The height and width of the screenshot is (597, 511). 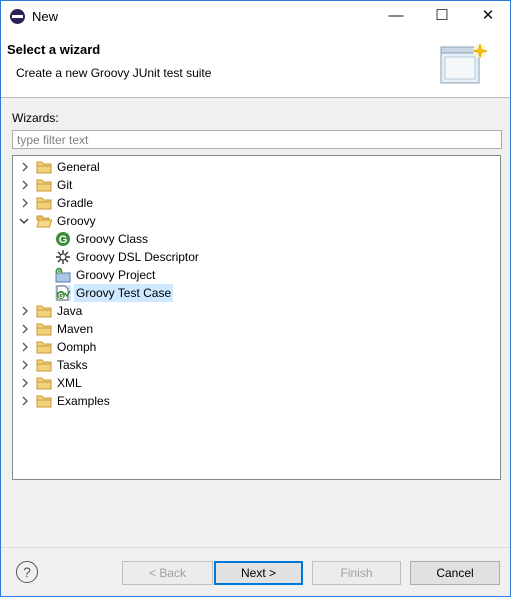 What do you see at coordinates (137, 257) in the screenshot?
I see `tree-item-label: Groovy DSL Descriptor` at bounding box center [137, 257].